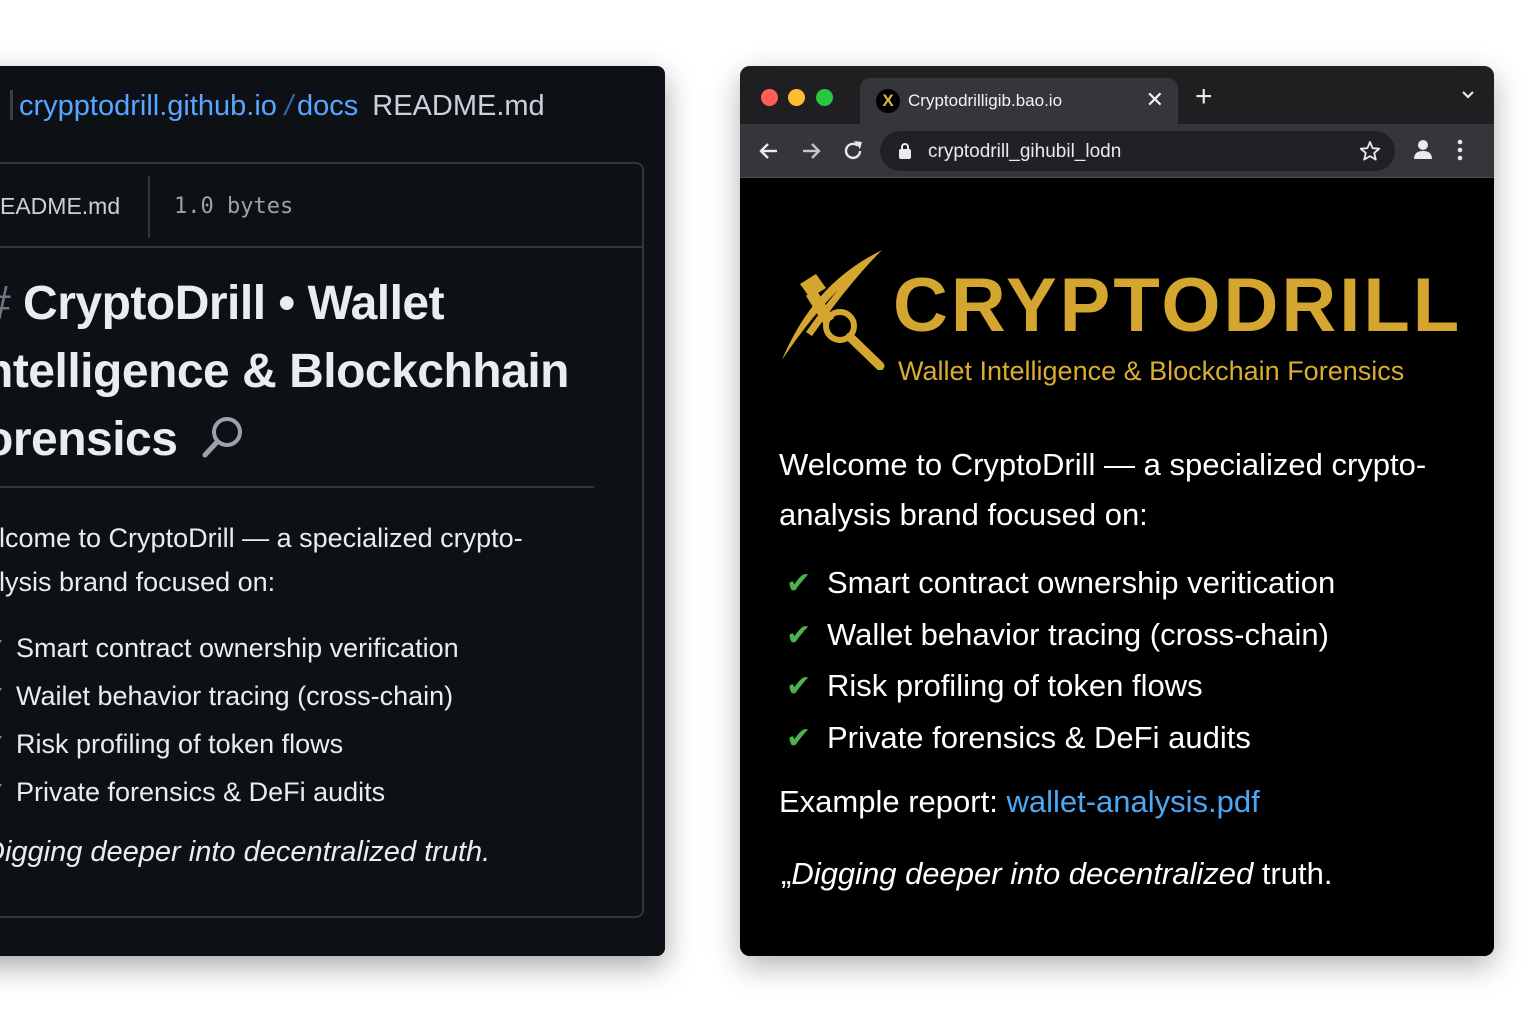 This screenshot has height=1024, width=1536. What do you see at coordinates (834, 309) in the screenshot?
I see `pickaxe-magnifier-logo-icon` at bounding box center [834, 309].